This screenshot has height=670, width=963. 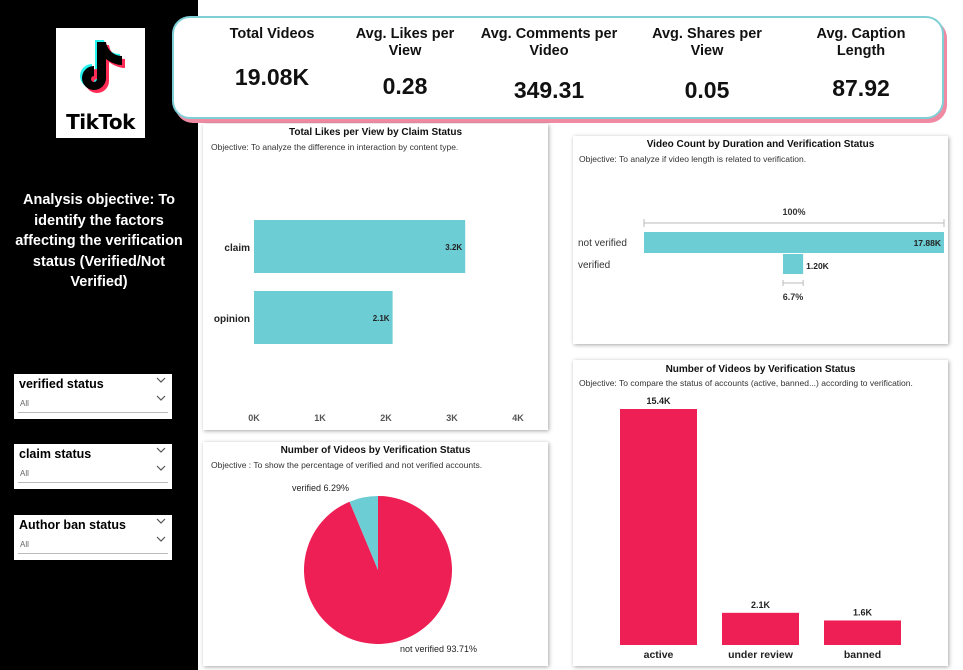 What do you see at coordinates (793, 297) in the screenshot?
I see `bottom-annotation: 6.7%` at bounding box center [793, 297].